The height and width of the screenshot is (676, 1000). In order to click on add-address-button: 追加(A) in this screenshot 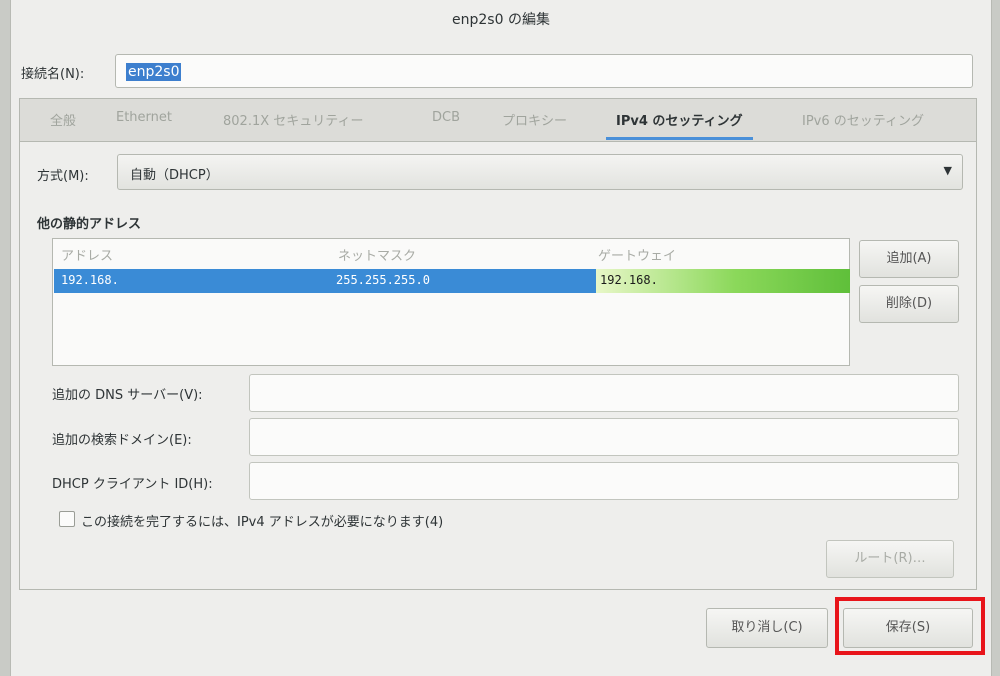, I will do `click(909, 259)`.